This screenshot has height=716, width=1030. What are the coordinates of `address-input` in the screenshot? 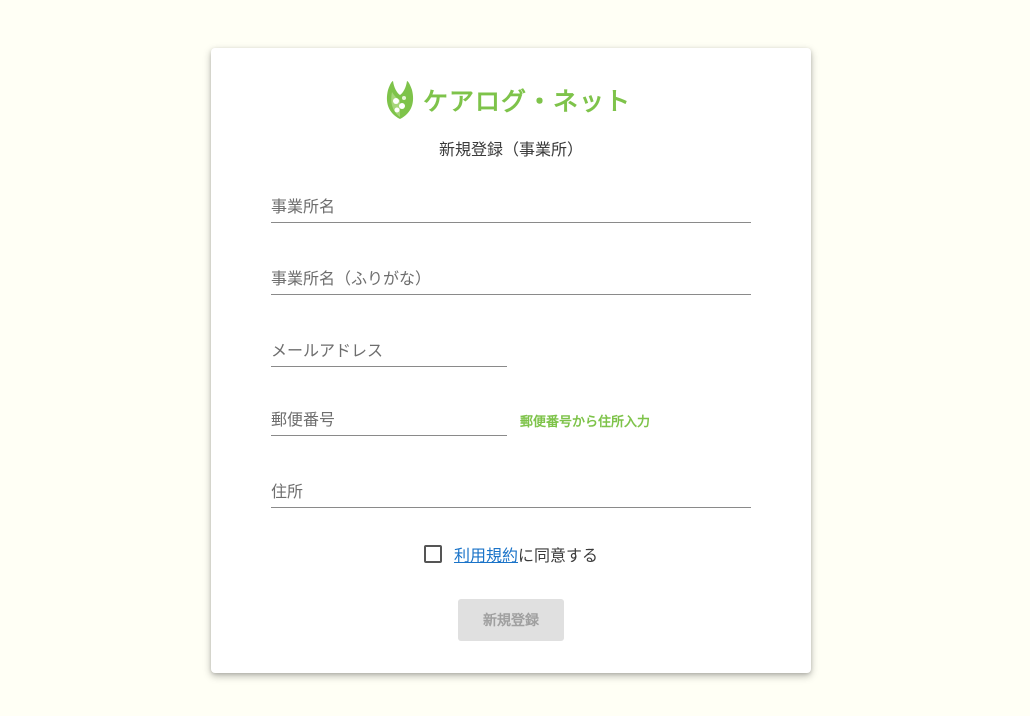 It's located at (511, 493).